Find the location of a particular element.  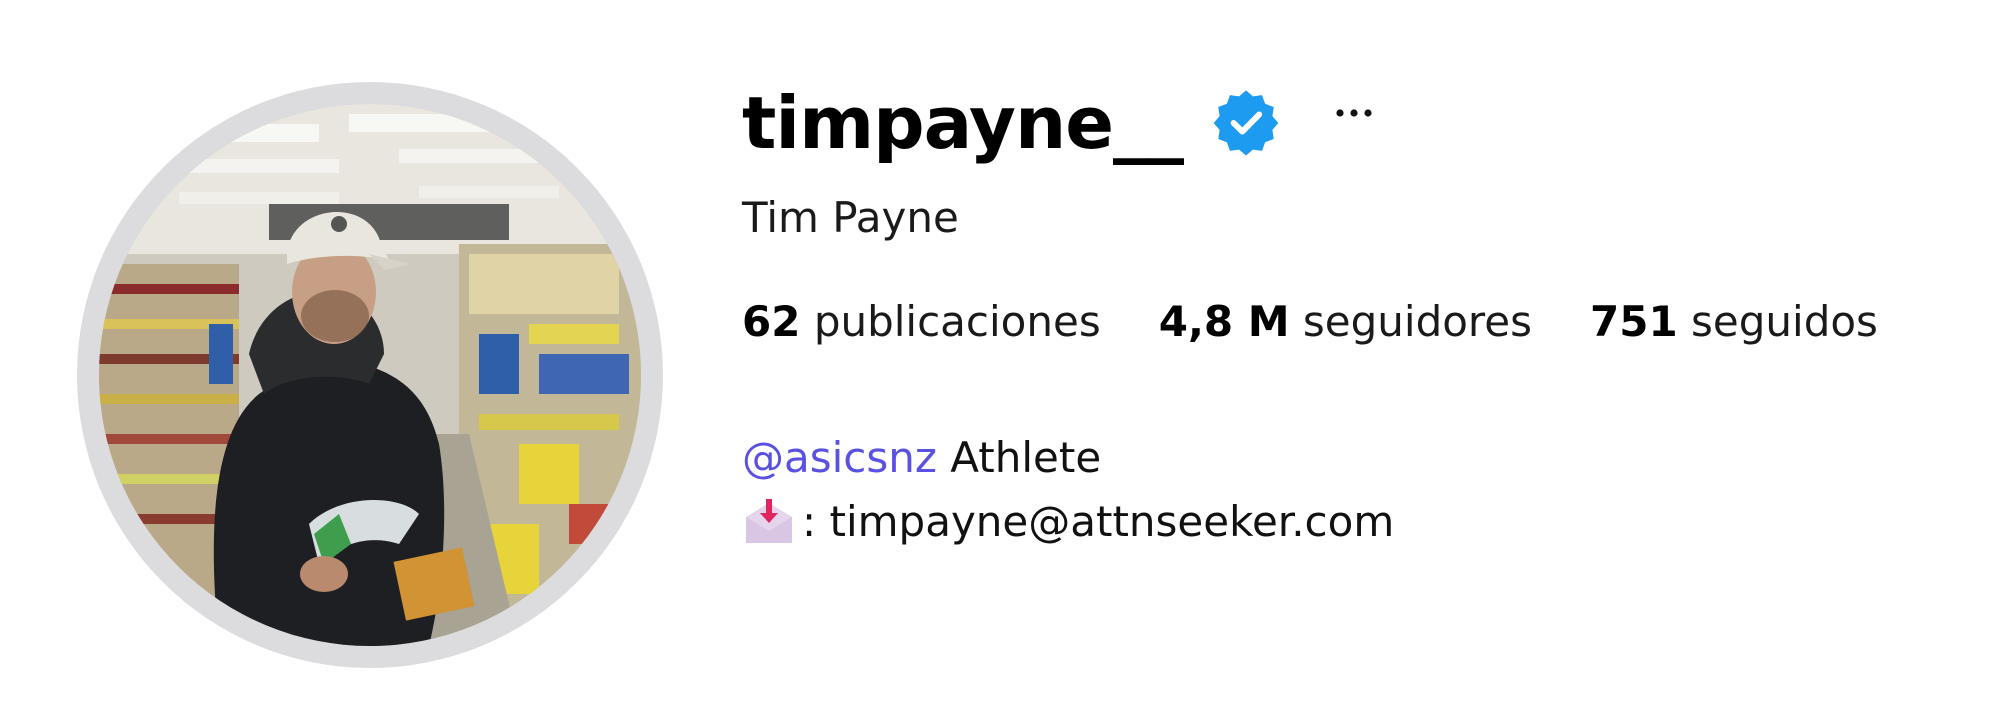

following-count-label: seguidos is located at coordinates (1784, 321).